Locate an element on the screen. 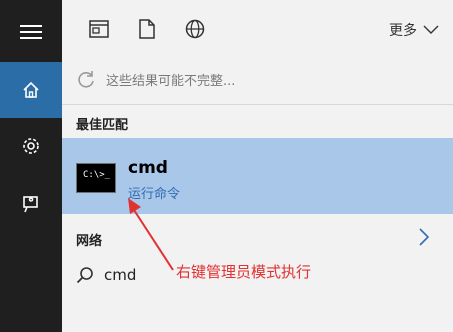  more-label: 更多 is located at coordinates (403, 31).